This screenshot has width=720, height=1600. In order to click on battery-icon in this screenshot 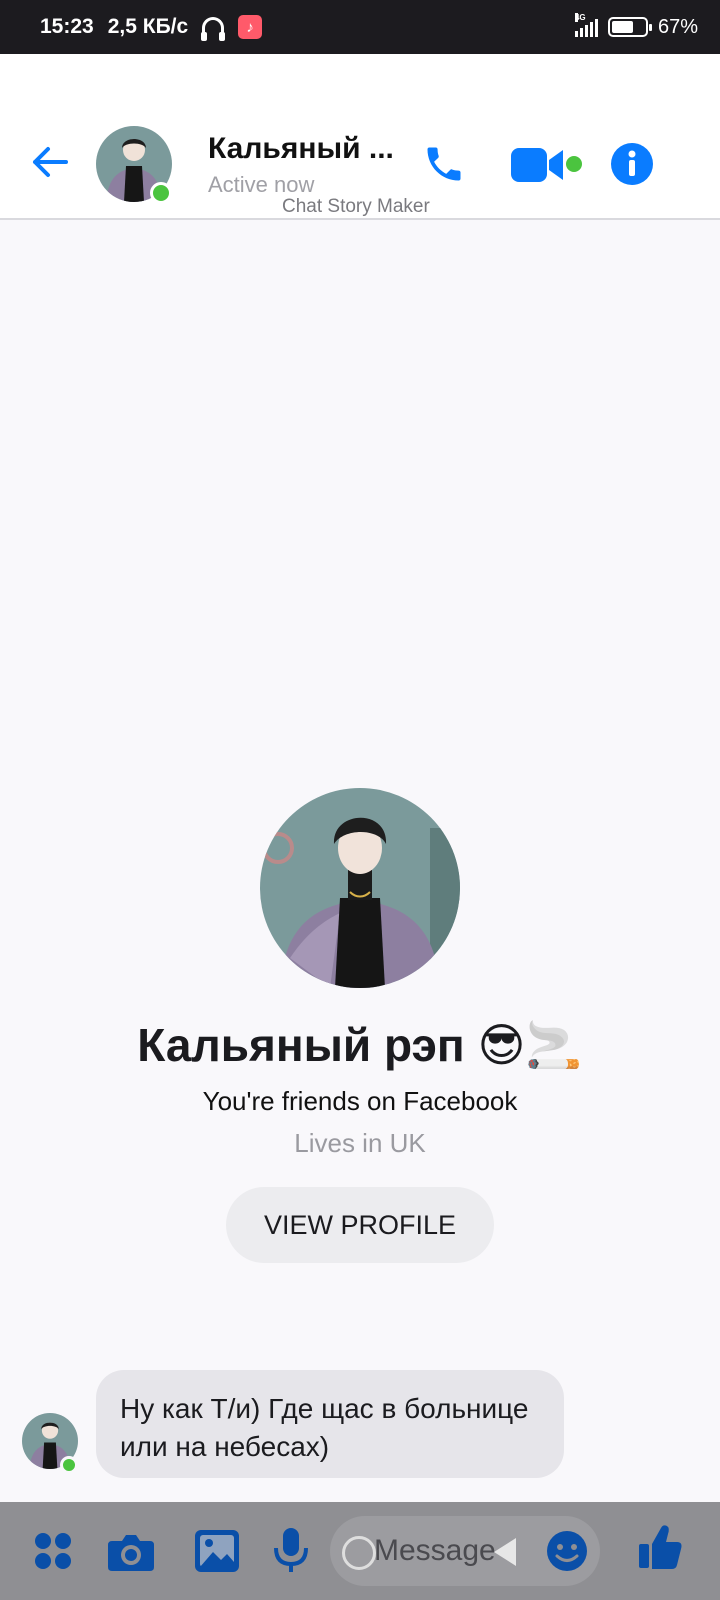, I will do `click(629, 27)`.